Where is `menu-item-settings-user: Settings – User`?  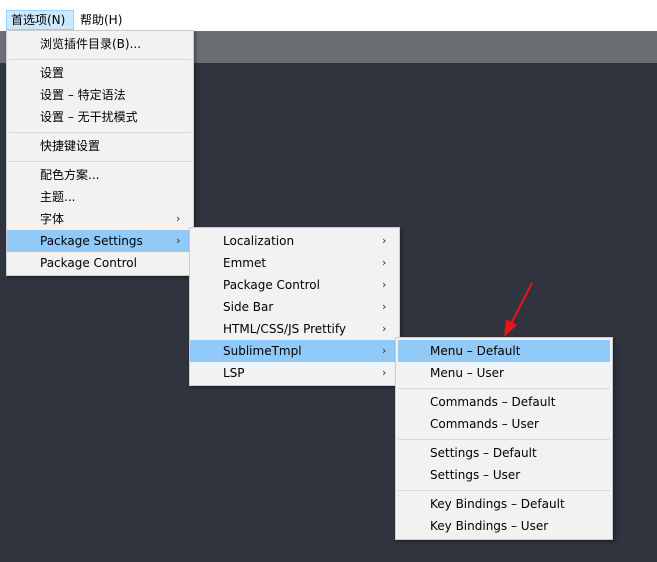 menu-item-settings-user: Settings – User is located at coordinates (504, 475).